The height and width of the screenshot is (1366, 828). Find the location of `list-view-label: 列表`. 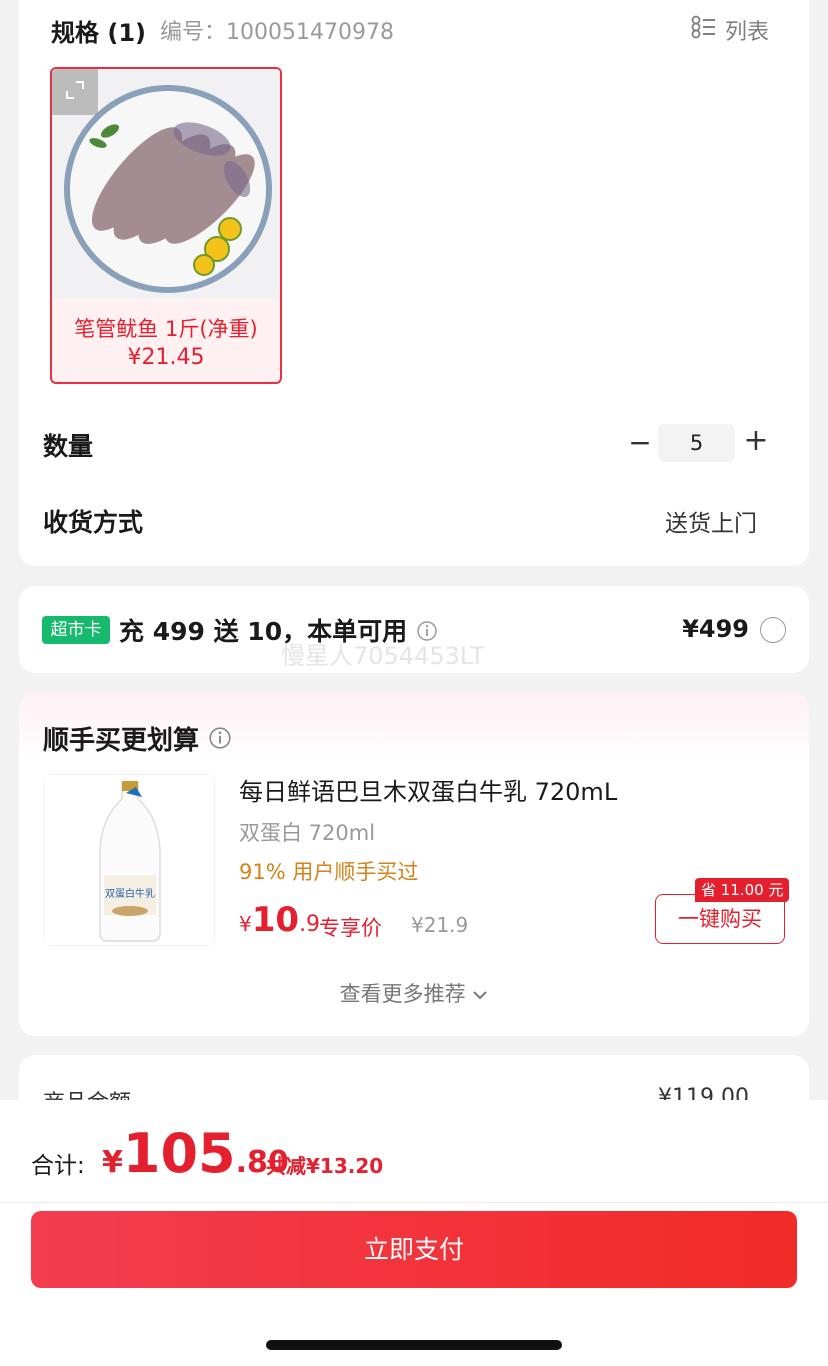

list-view-label: 列表 is located at coordinates (746, 32).